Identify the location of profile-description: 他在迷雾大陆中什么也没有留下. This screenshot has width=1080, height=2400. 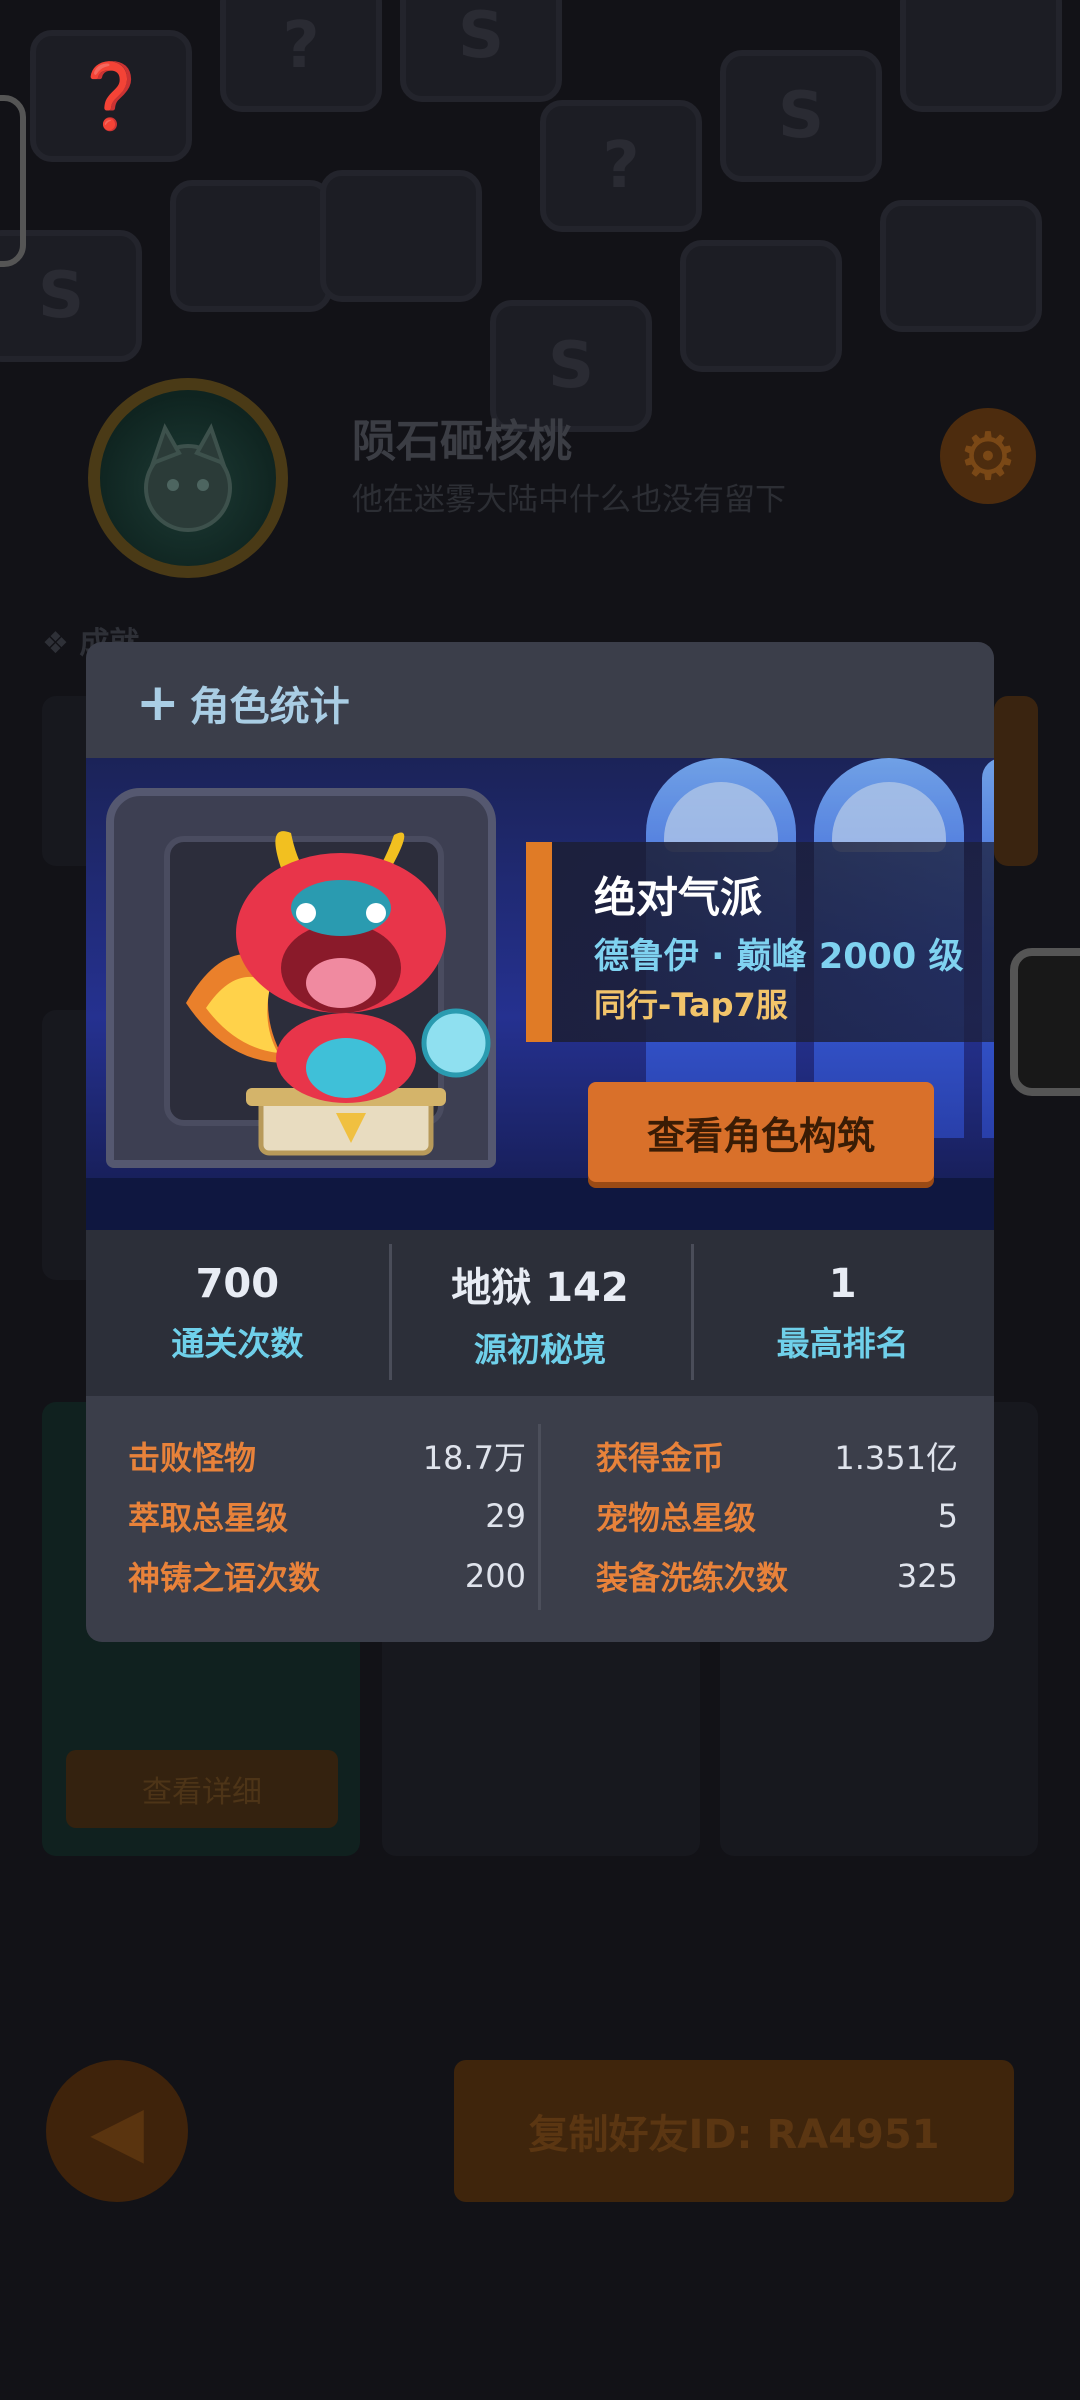
(569, 500).